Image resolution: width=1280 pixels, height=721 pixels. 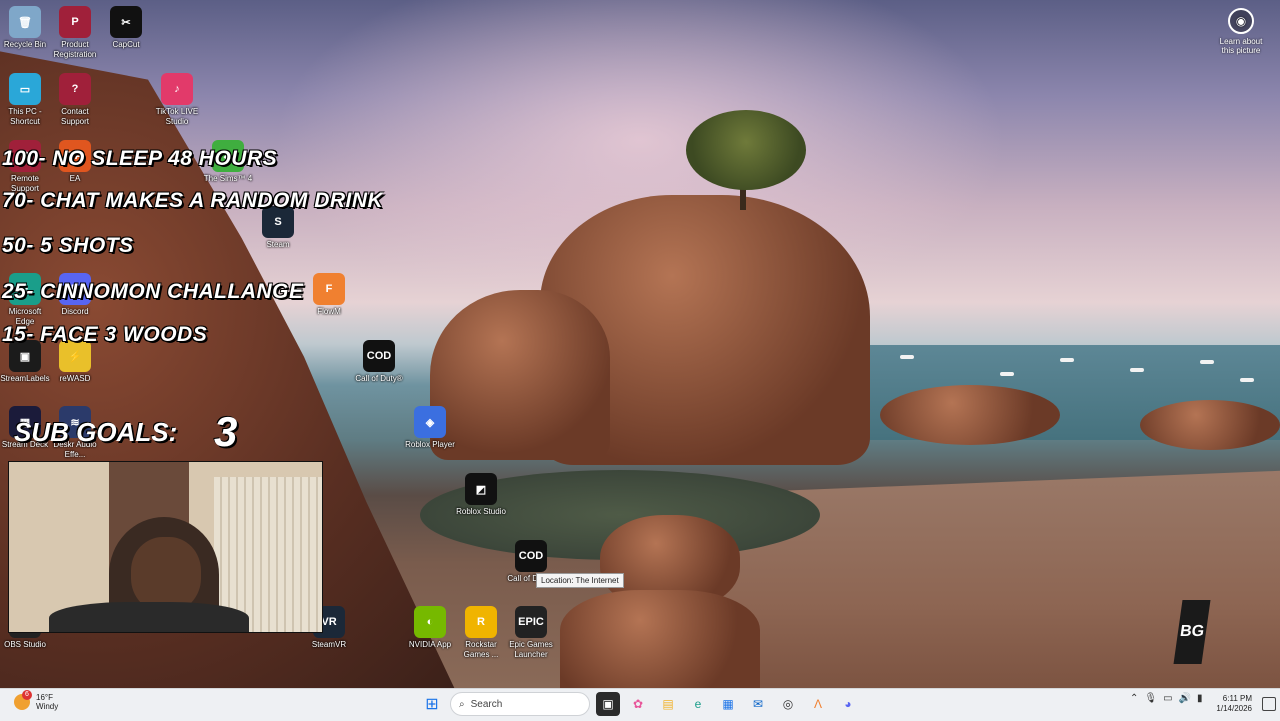 What do you see at coordinates (1134, 698) in the screenshot?
I see `chevron-up-icon: ⌃` at bounding box center [1134, 698].